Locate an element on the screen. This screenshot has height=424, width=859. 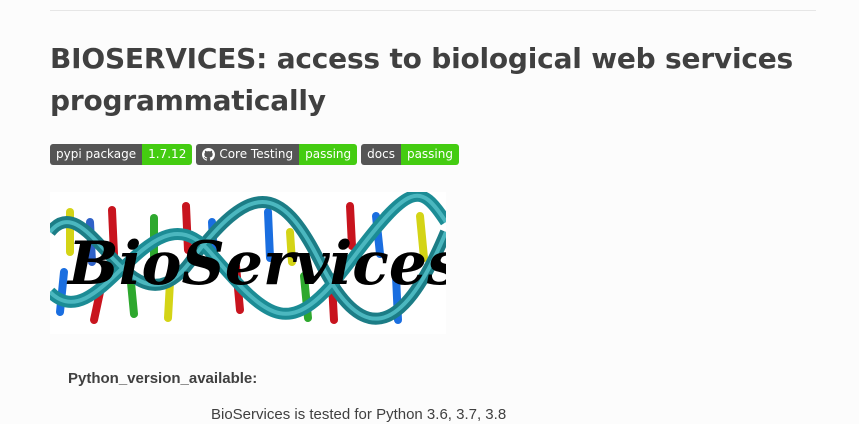
core-testing-badge: Core Testing passing is located at coordinates (277, 154).